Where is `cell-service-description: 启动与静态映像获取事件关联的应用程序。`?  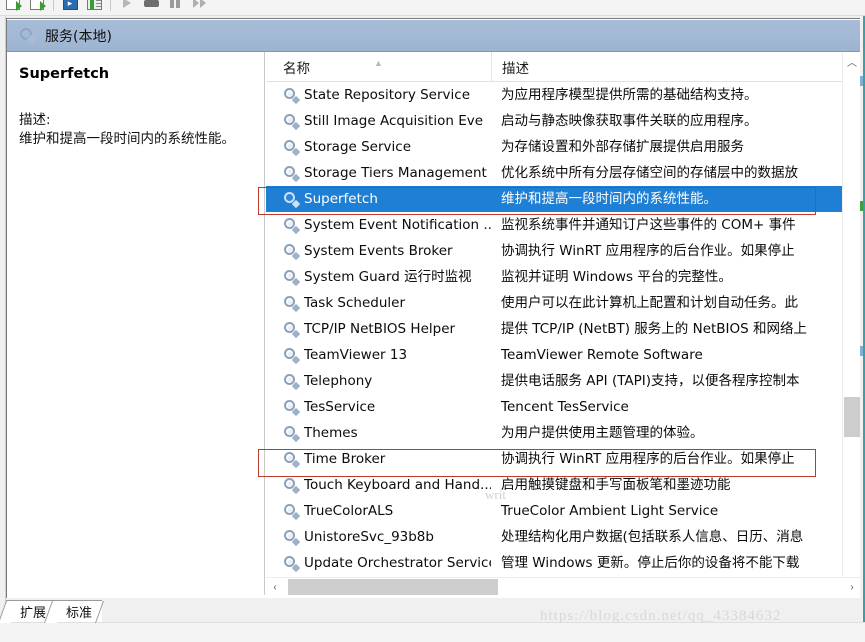 cell-service-description: 启动与静态映像获取事件关联的应用程序。 is located at coordinates (675, 121).